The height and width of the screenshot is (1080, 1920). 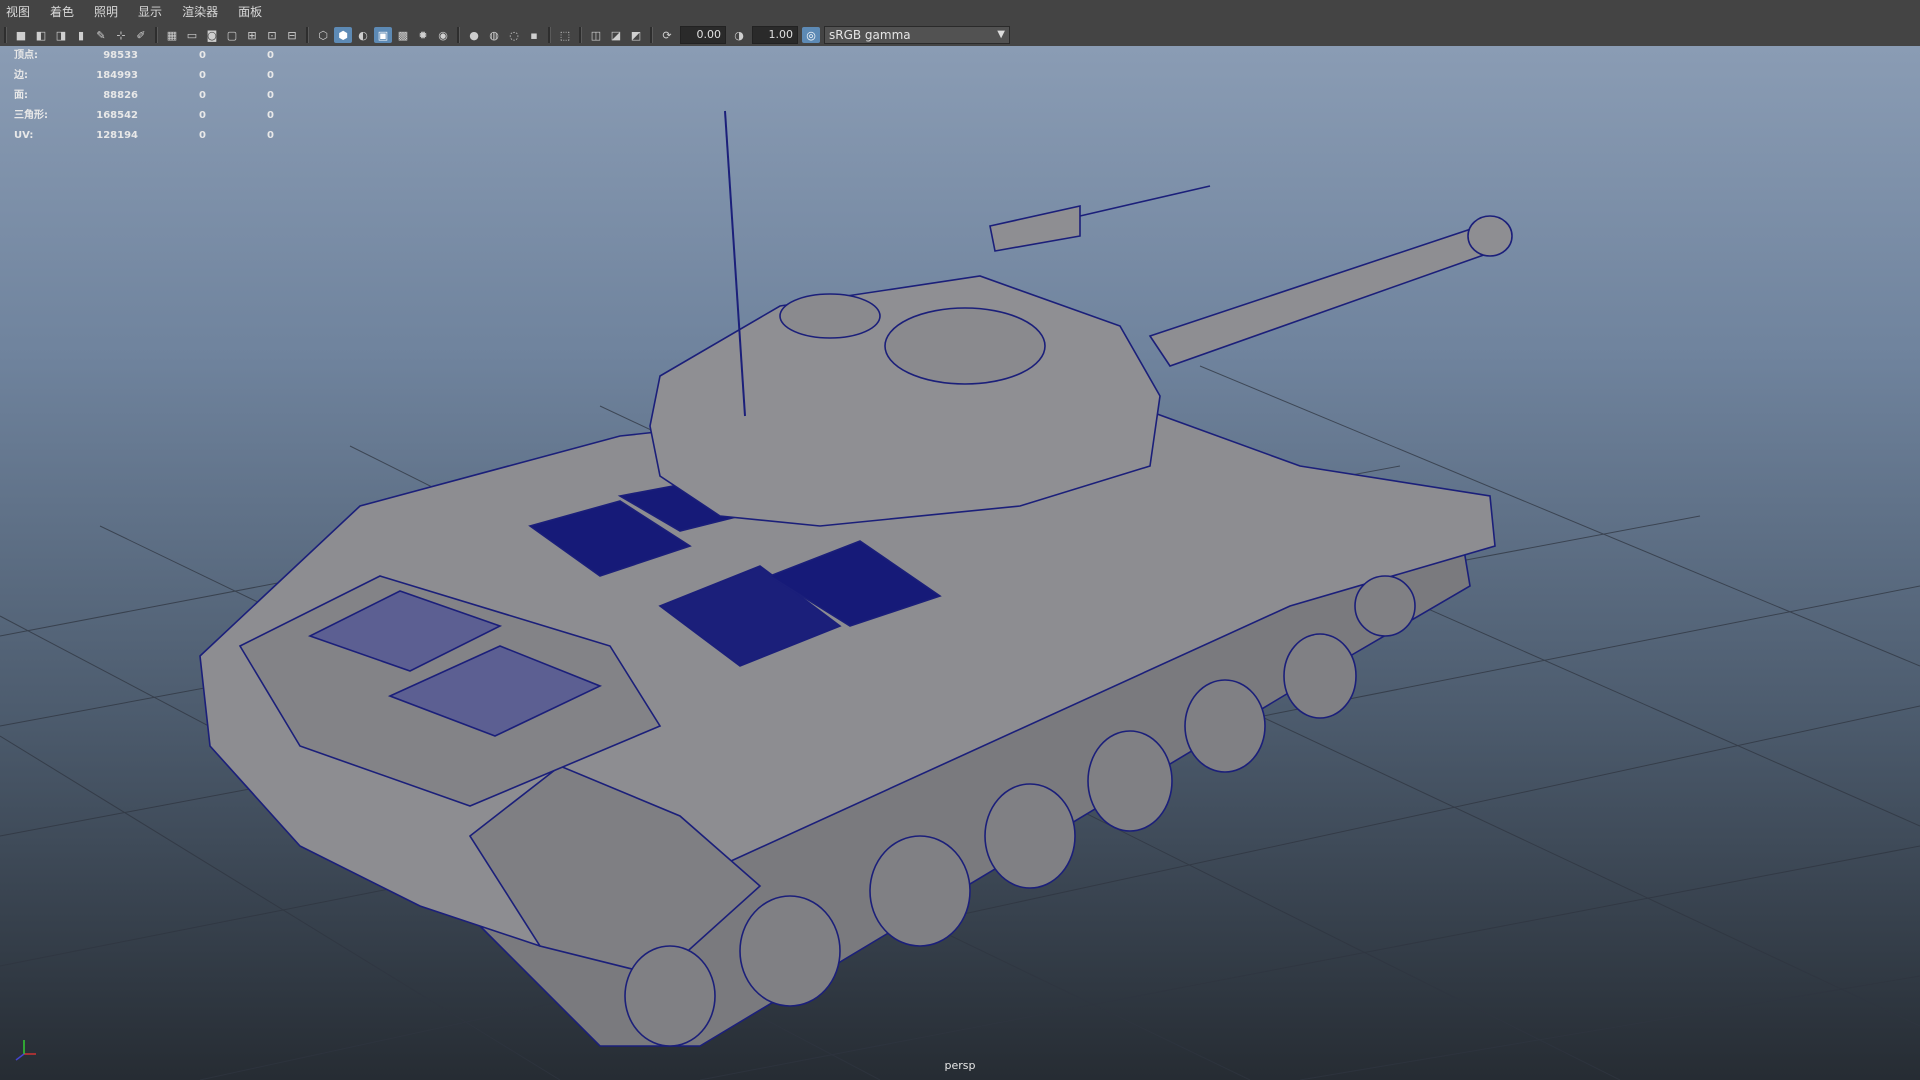 I want to click on field-chart-icon: ⊞, so click(x=252, y=35).